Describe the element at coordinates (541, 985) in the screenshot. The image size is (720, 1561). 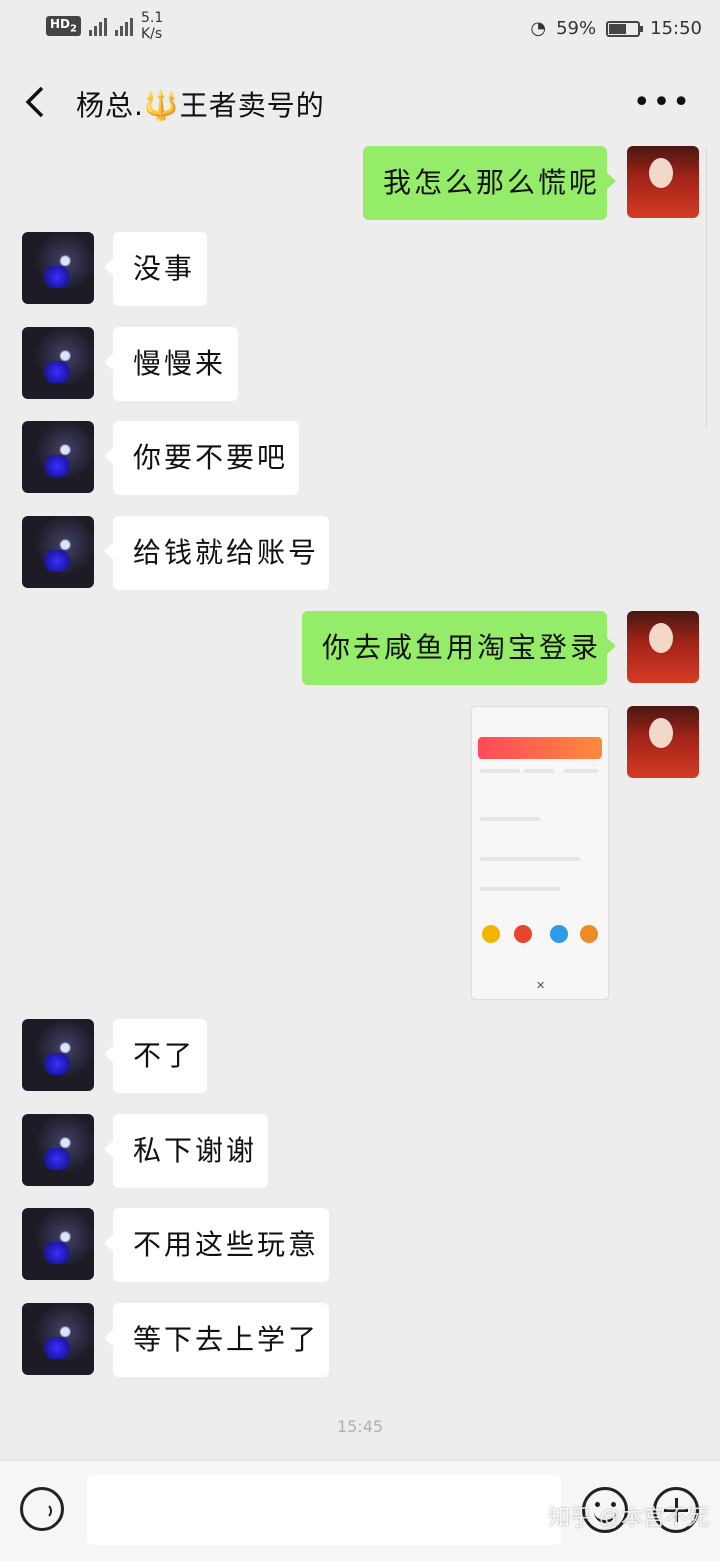
I see `thumbnail-close-icon: ✕` at that location.